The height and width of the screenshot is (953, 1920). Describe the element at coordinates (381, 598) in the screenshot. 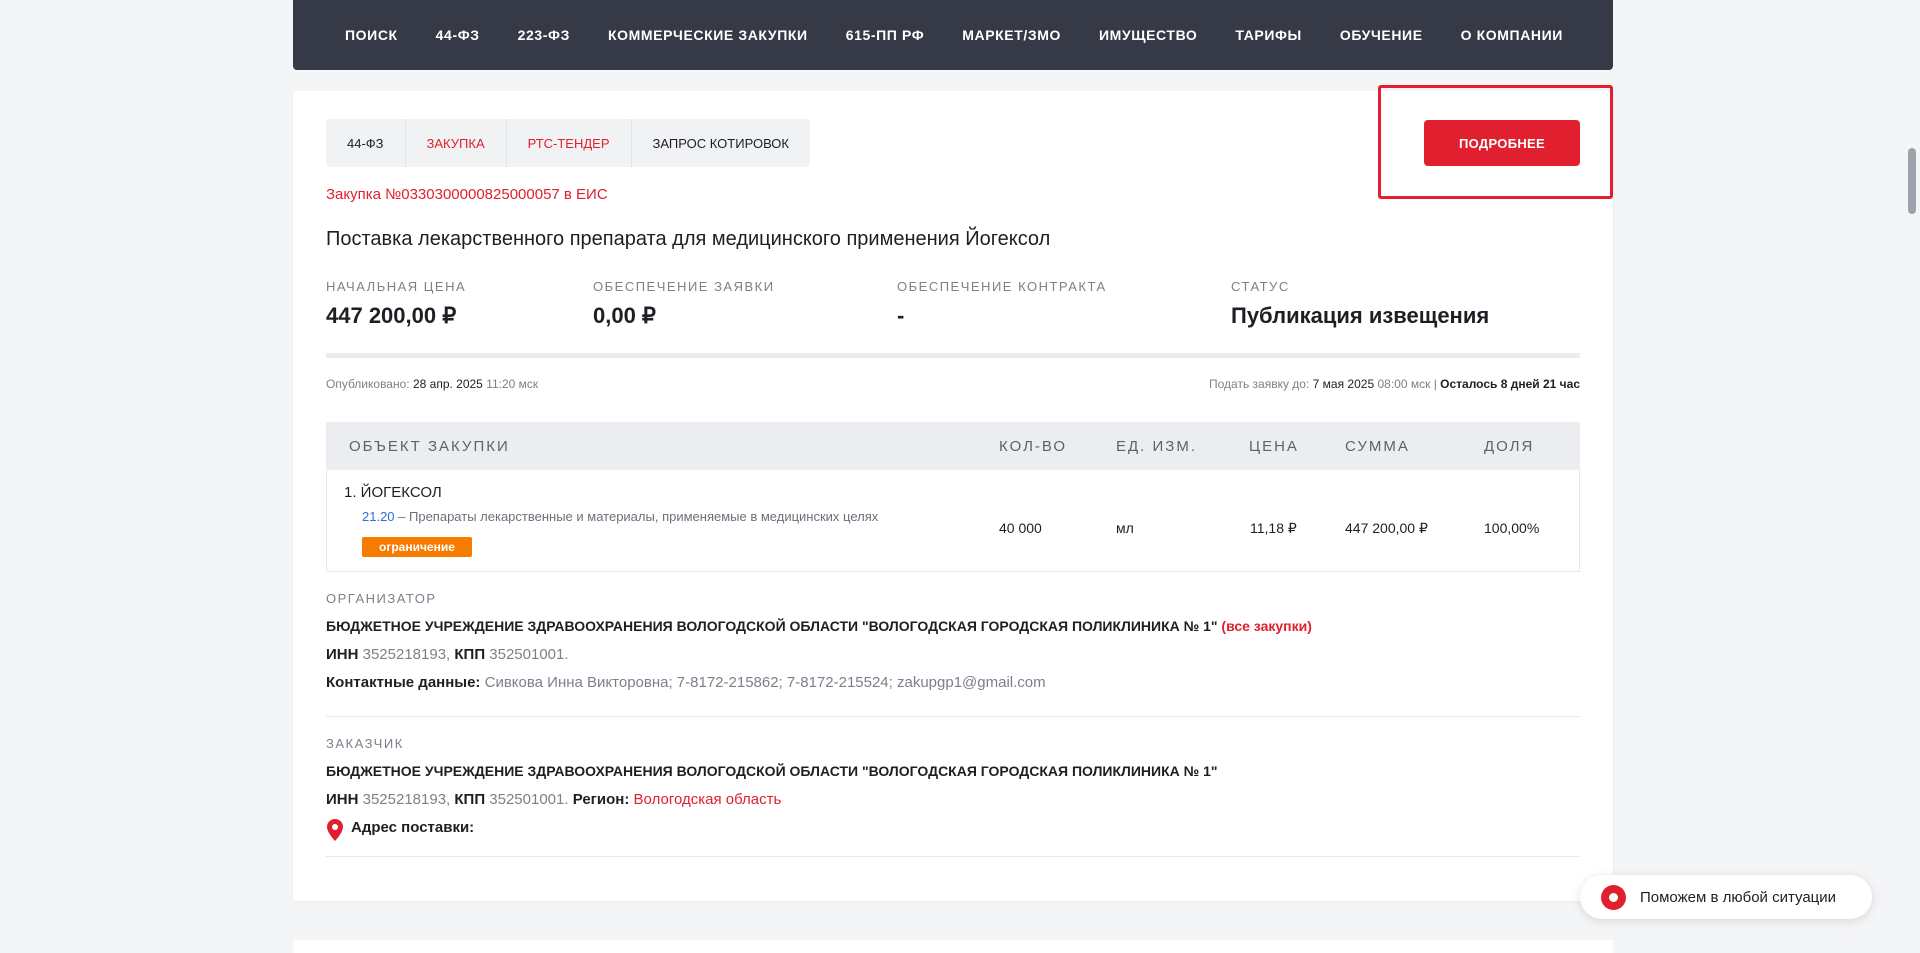

I see `organizer-label: ОРГАНИЗАТОР` at that location.